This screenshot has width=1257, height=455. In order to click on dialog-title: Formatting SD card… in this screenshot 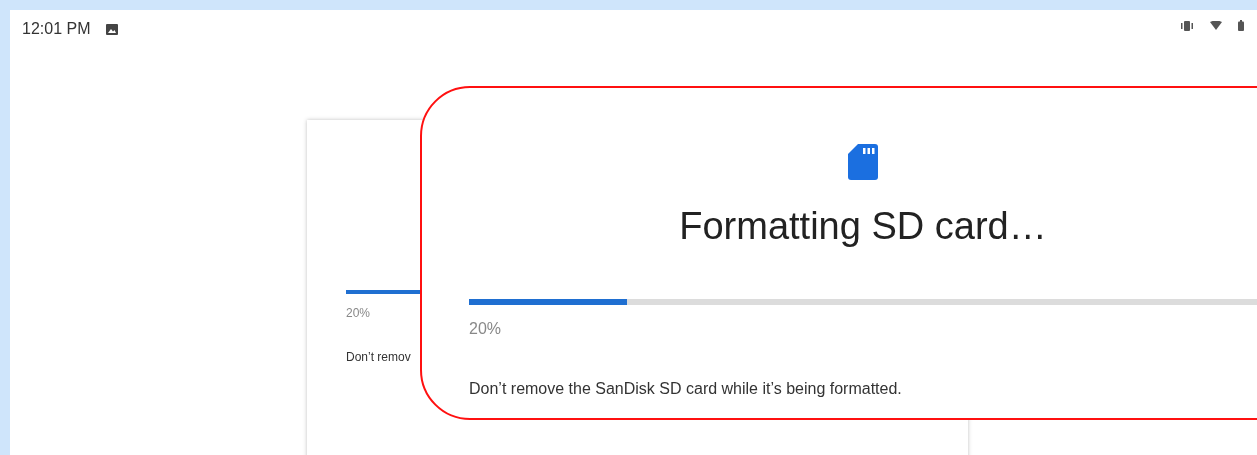, I will do `click(863, 226)`.